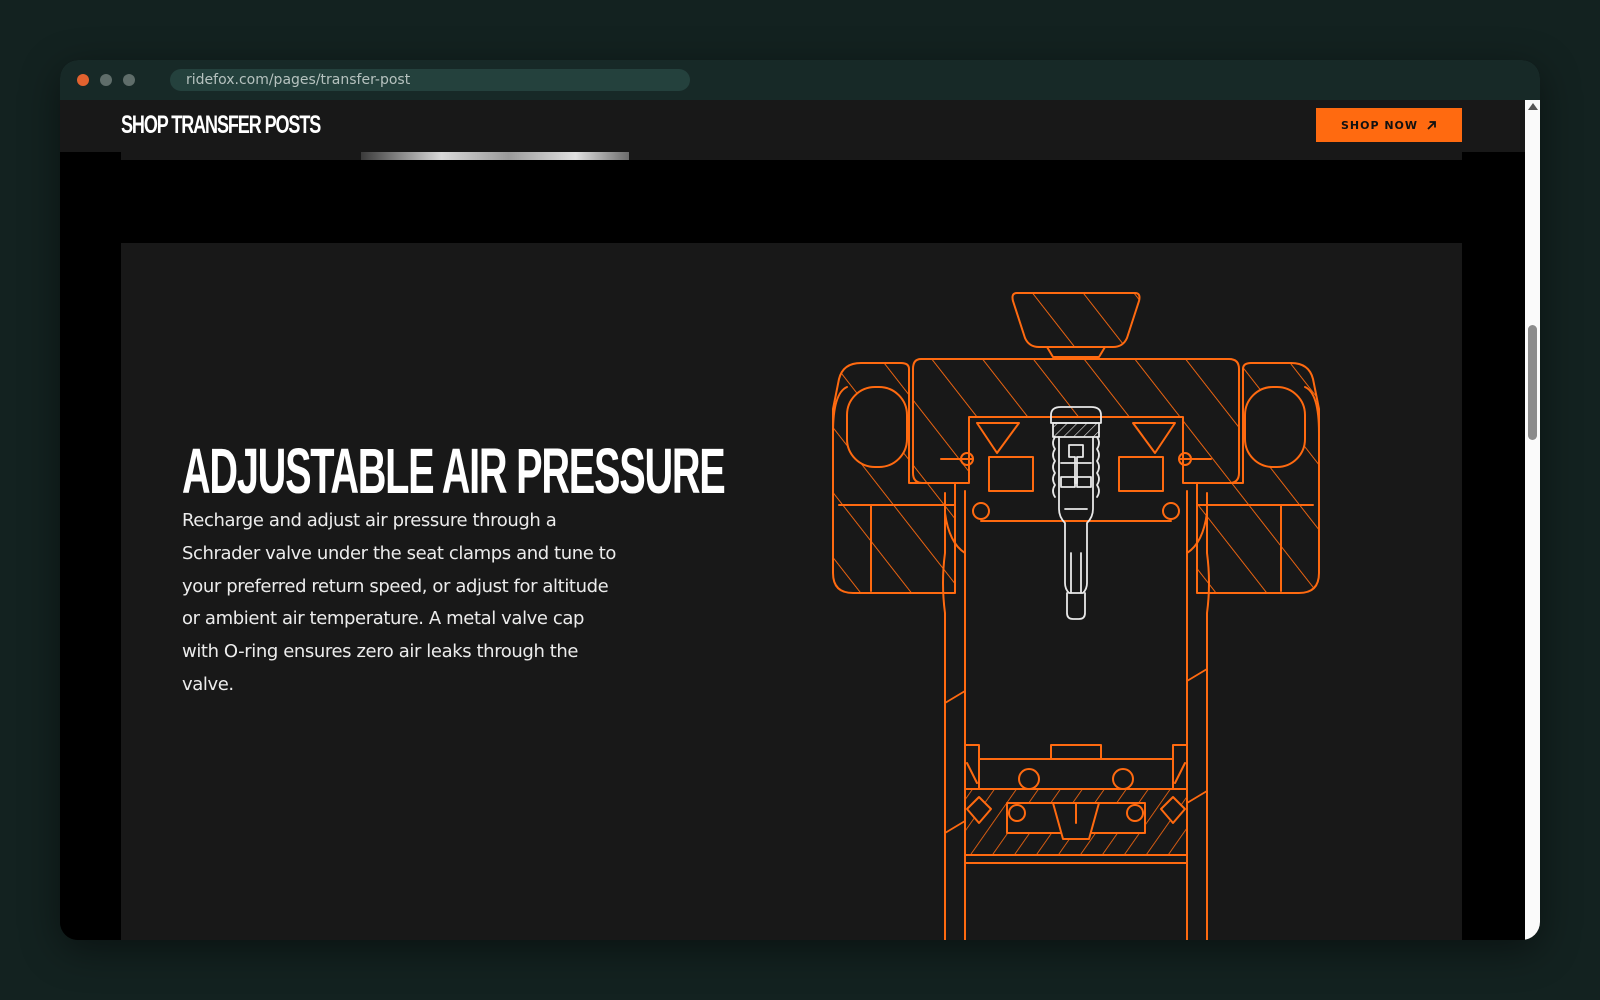 The height and width of the screenshot is (1000, 1600). What do you see at coordinates (1431, 125) in the screenshot?
I see `arrow-up-right-icon` at bounding box center [1431, 125].